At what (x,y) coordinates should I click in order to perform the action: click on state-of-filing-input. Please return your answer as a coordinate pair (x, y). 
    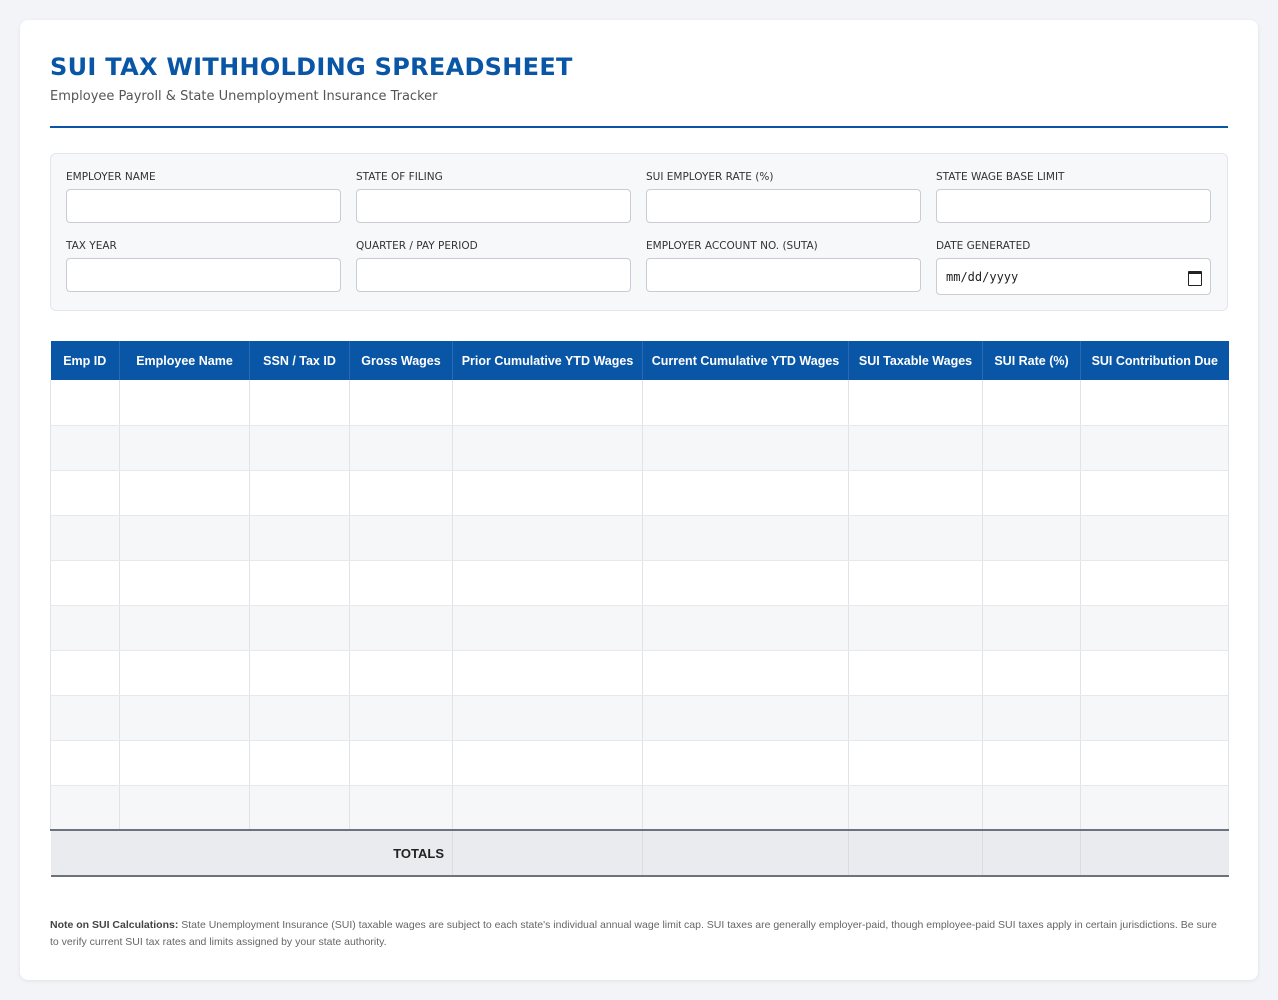
    Looking at the image, I should click on (493, 206).